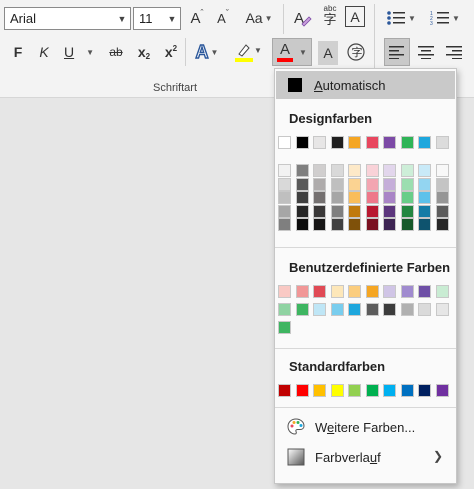 The image size is (474, 489). What do you see at coordinates (197, 18) in the screenshot?
I see `grow-font-button: Aˆ` at bounding box center [197, 18].